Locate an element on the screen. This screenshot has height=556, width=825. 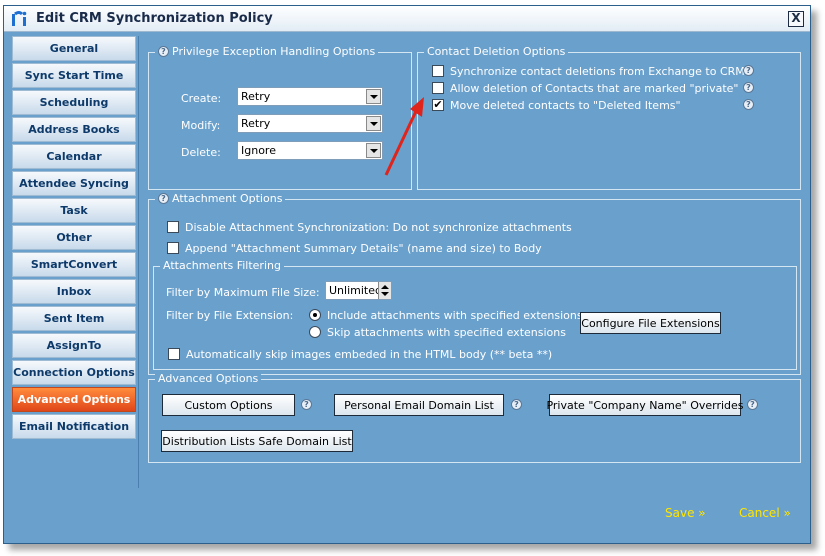
create-select: Retry is located at coordinates (310, 96).